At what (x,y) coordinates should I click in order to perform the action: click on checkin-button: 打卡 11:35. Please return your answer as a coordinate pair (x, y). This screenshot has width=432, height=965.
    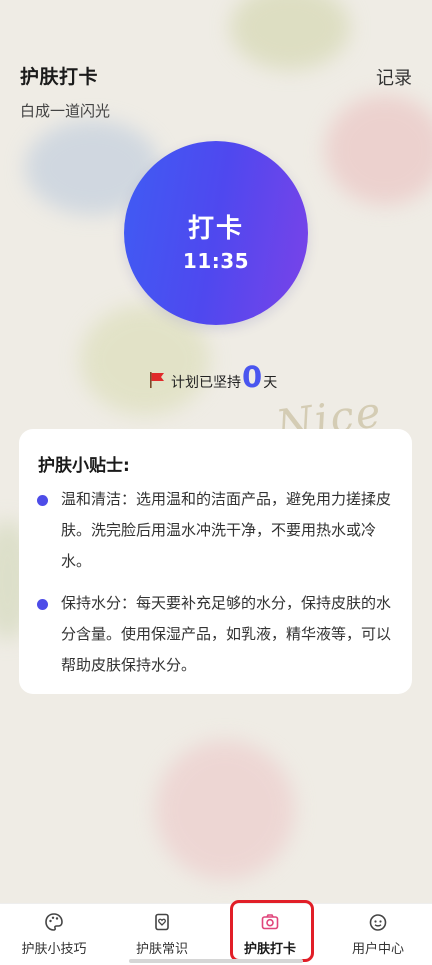
    Looking at the image, I should click on (216, 233).